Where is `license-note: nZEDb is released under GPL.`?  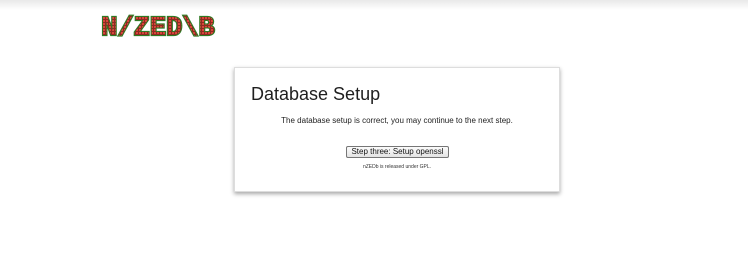
license-note: nZEDb is released under GPL. is located at coordinates (397, 167).